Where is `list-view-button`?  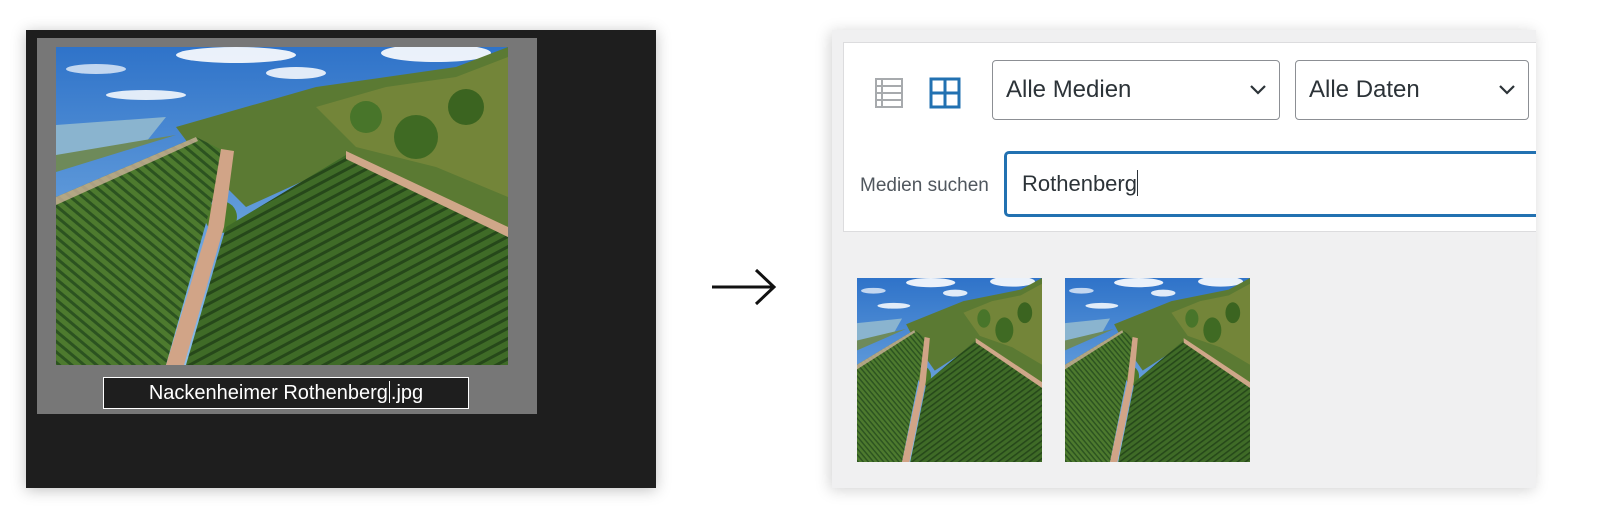
list-view-button is located at coordinates (889, 93).